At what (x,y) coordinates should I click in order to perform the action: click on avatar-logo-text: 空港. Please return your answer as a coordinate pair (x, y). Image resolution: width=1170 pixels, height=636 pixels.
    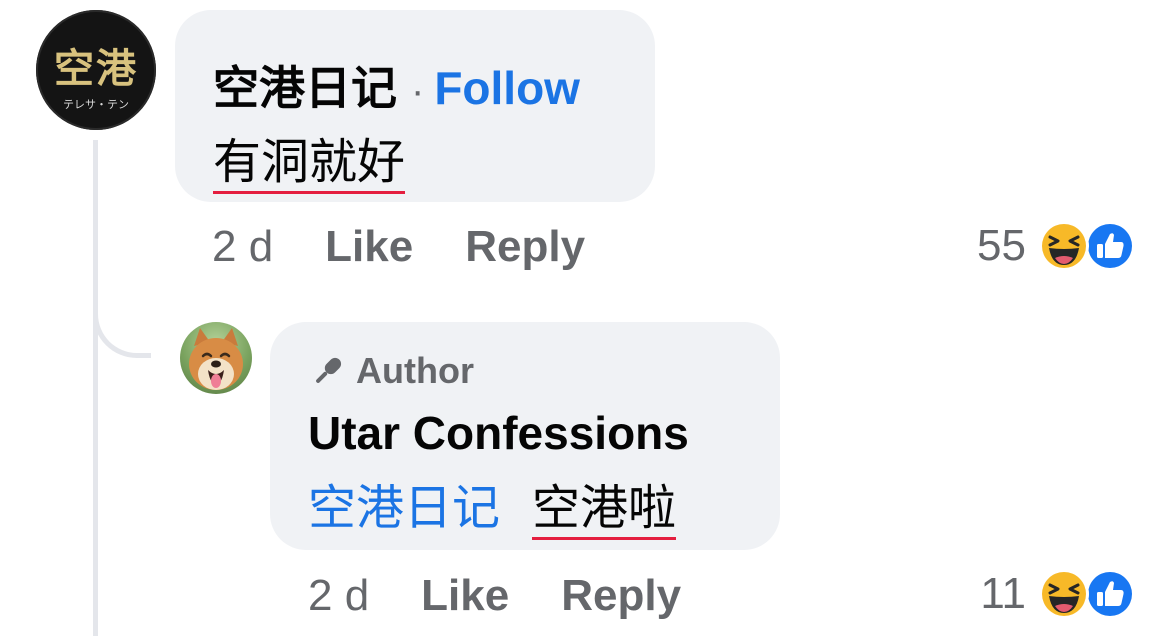
    Looking at the image, I should click on (96, 68).